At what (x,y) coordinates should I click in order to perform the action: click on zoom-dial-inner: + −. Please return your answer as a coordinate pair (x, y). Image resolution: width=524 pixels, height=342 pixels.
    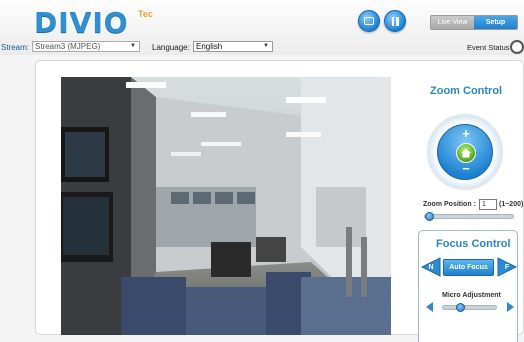
    Looking at the image, I should click on (465, 152).